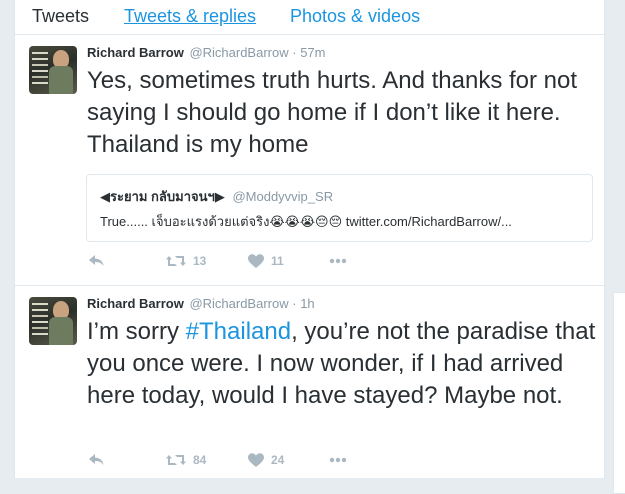 The image size is (625, 494). Describe the element at coordinates (265, 261) in the screenshot. I see `like-button: 11` at that location.